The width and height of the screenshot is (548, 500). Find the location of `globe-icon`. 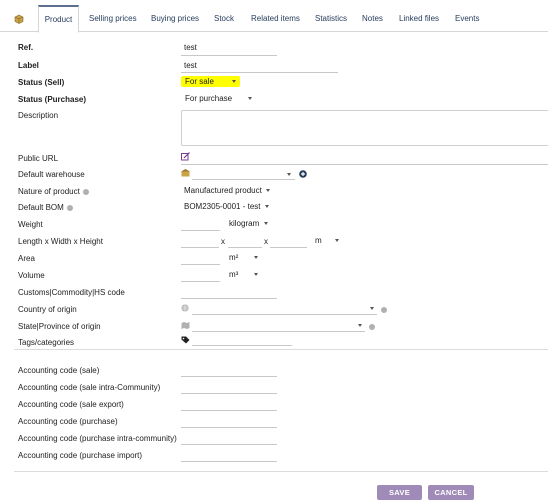

globe-icon is located at coordinates (185, 309).